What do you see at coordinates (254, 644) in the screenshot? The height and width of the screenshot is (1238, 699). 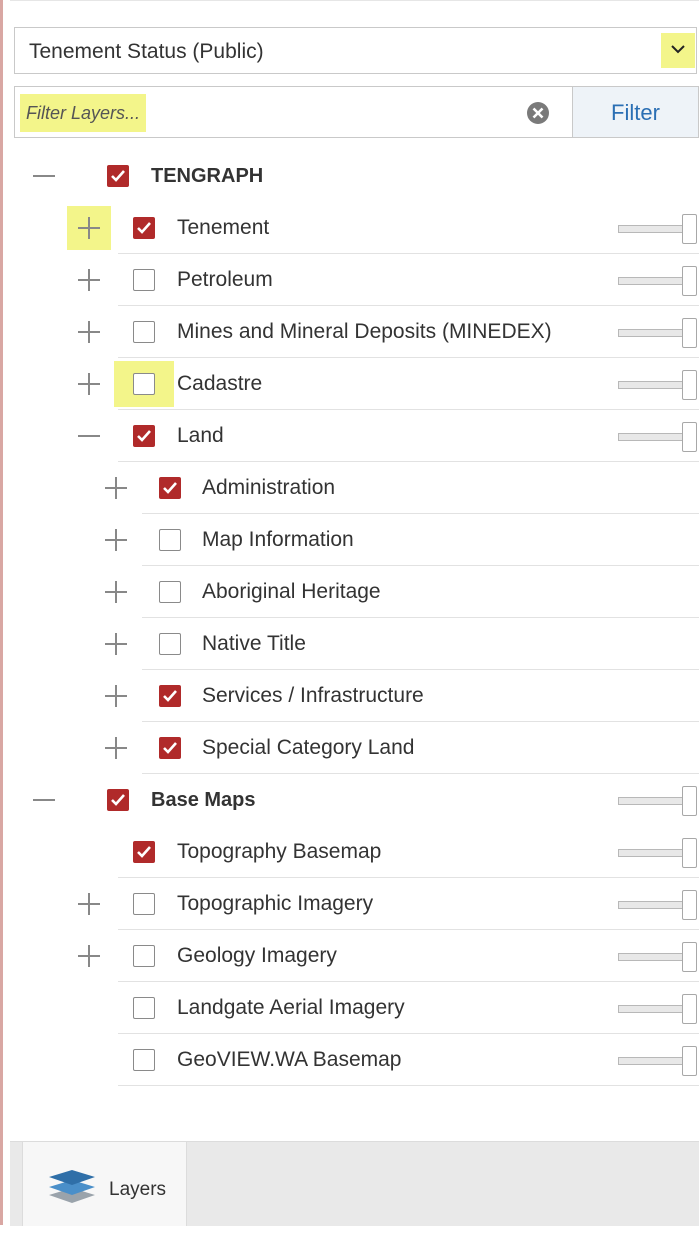 I see `layer-label: Native Title` at bounding box center [254, 644].